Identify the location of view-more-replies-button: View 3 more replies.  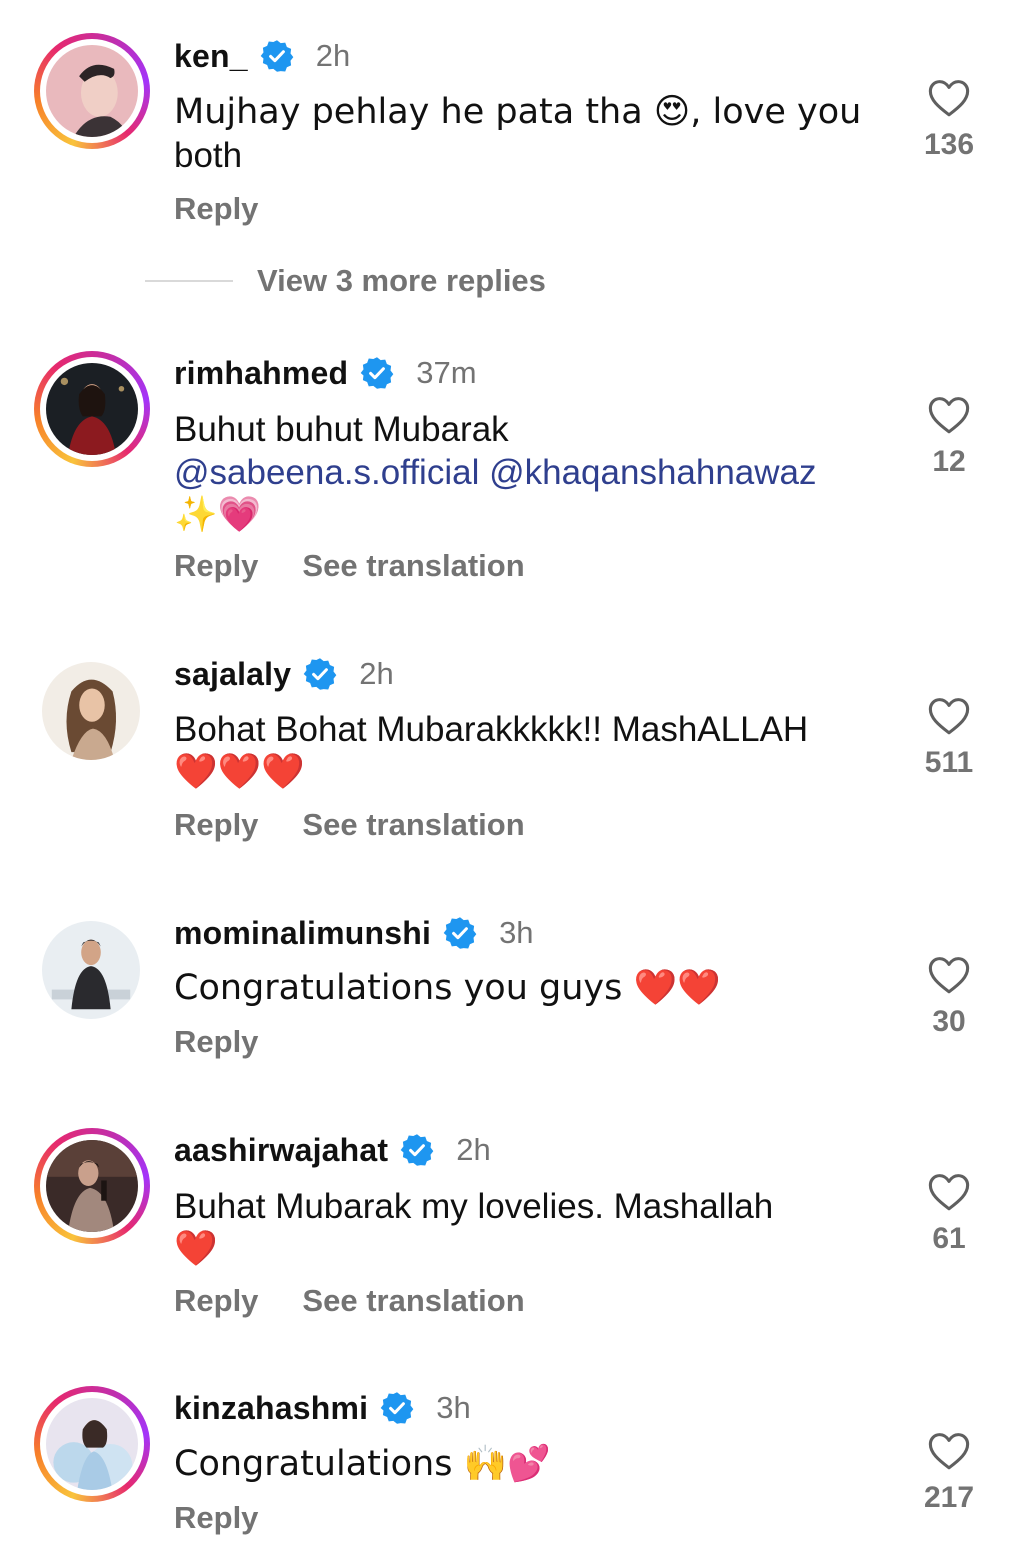
(345, 281).